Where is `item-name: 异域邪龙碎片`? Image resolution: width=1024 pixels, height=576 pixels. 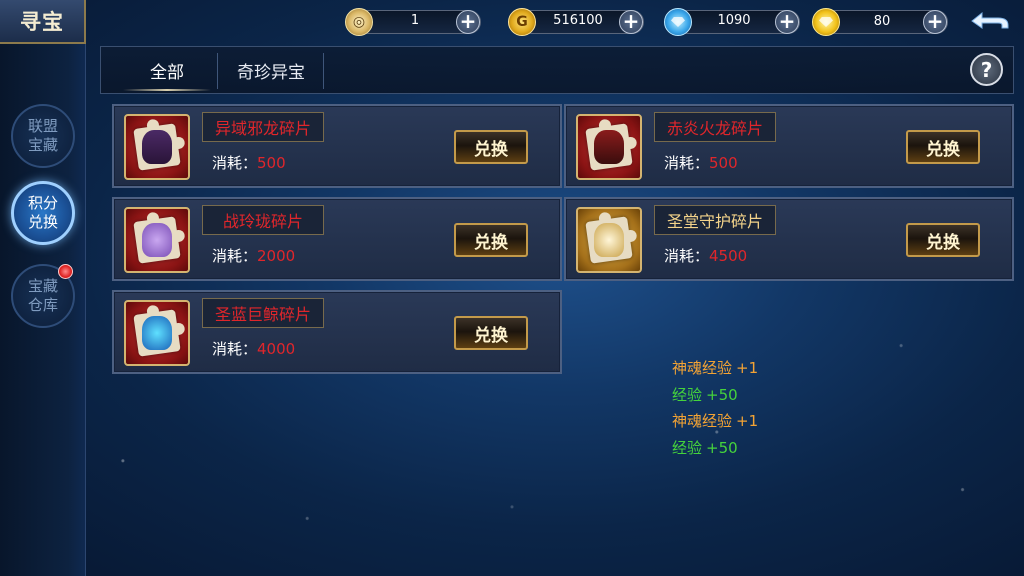 item-name: 异域邪龙碎片 is located at coordinates (263, 127).